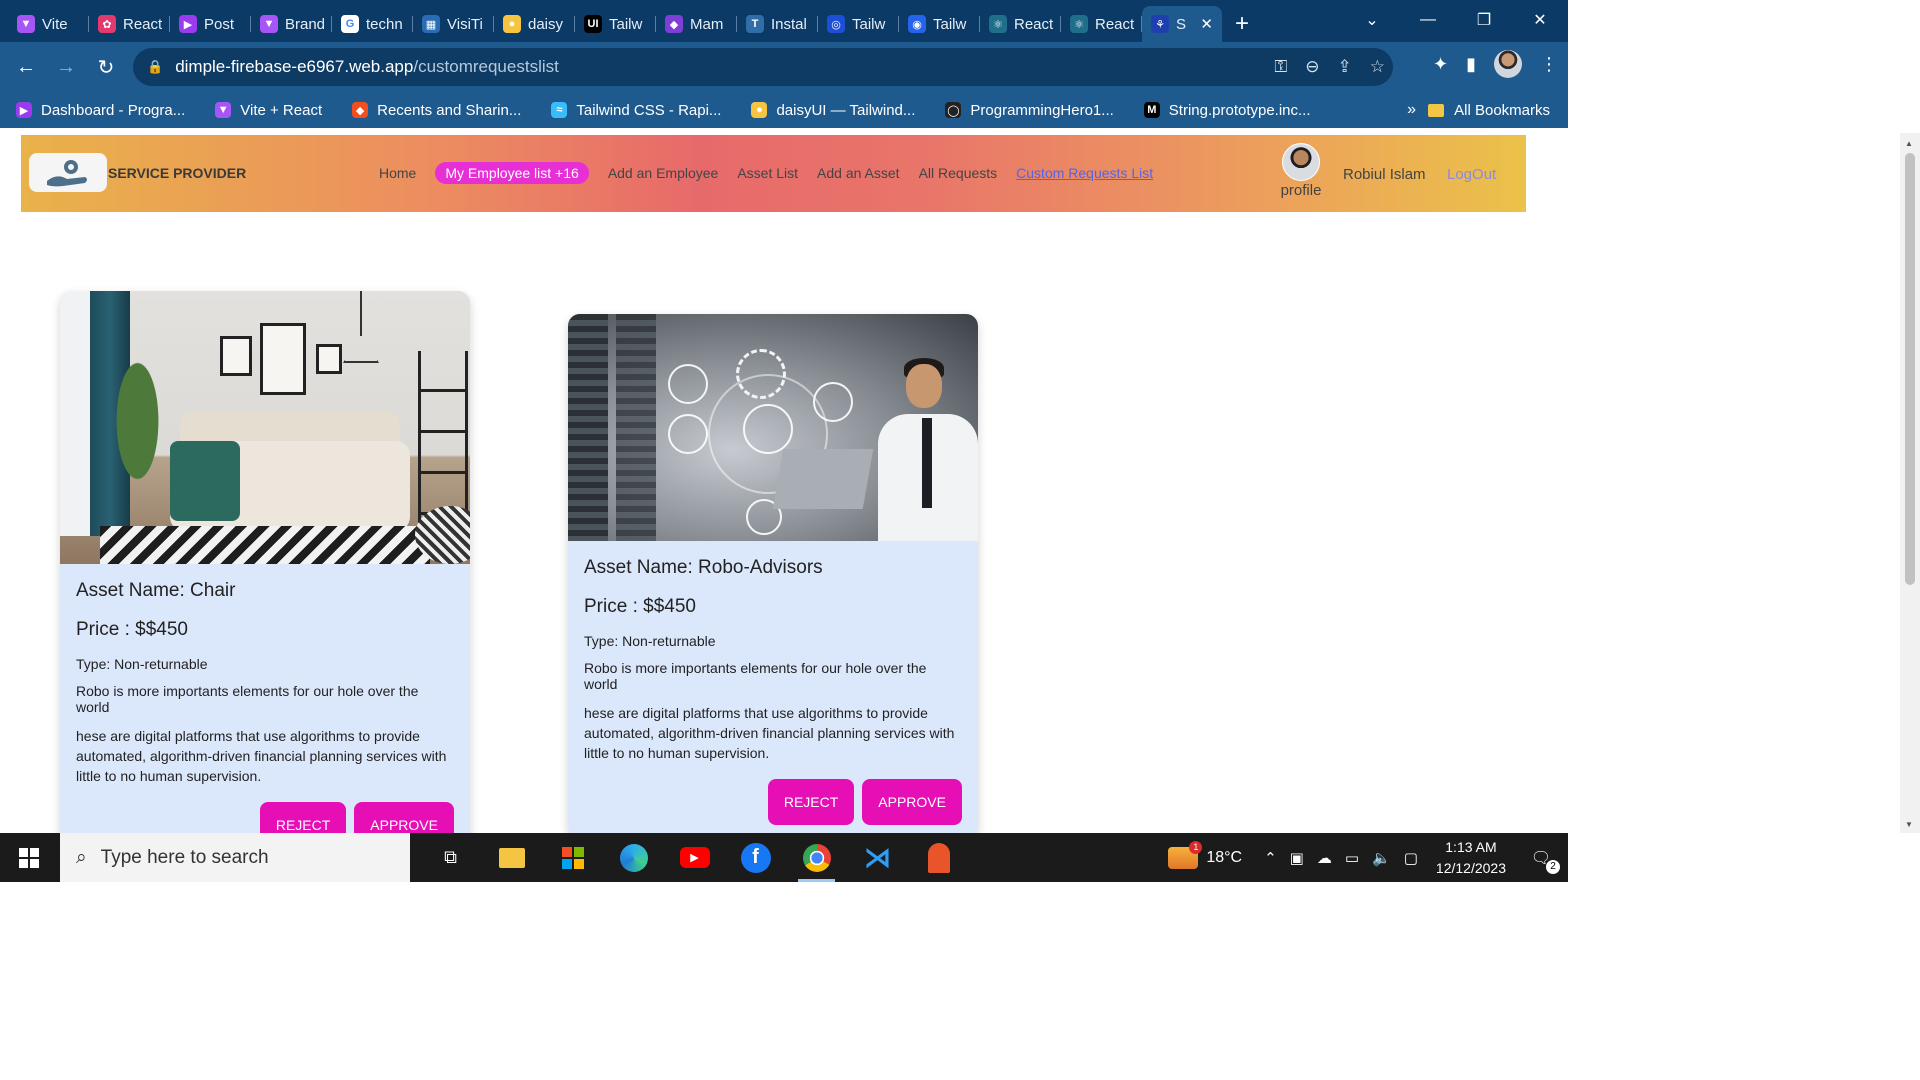 This screenshot has height=1080, width=1920. Describe the element at coordinates (1324, 858) in the screenshot. I see `onedrive-icon: ☁` at that location.